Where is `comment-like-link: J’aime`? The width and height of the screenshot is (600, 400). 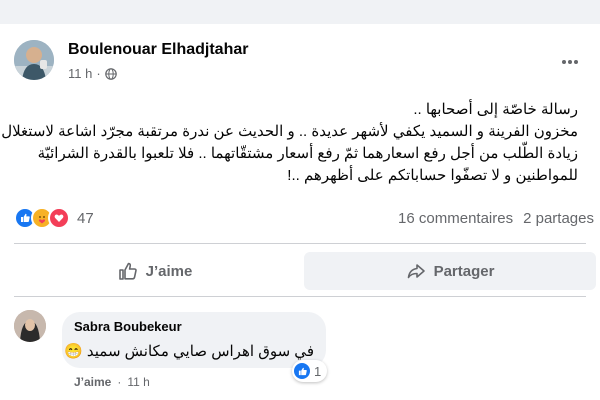
comment-like-link: J’aime is located at coordinates (92, 382).